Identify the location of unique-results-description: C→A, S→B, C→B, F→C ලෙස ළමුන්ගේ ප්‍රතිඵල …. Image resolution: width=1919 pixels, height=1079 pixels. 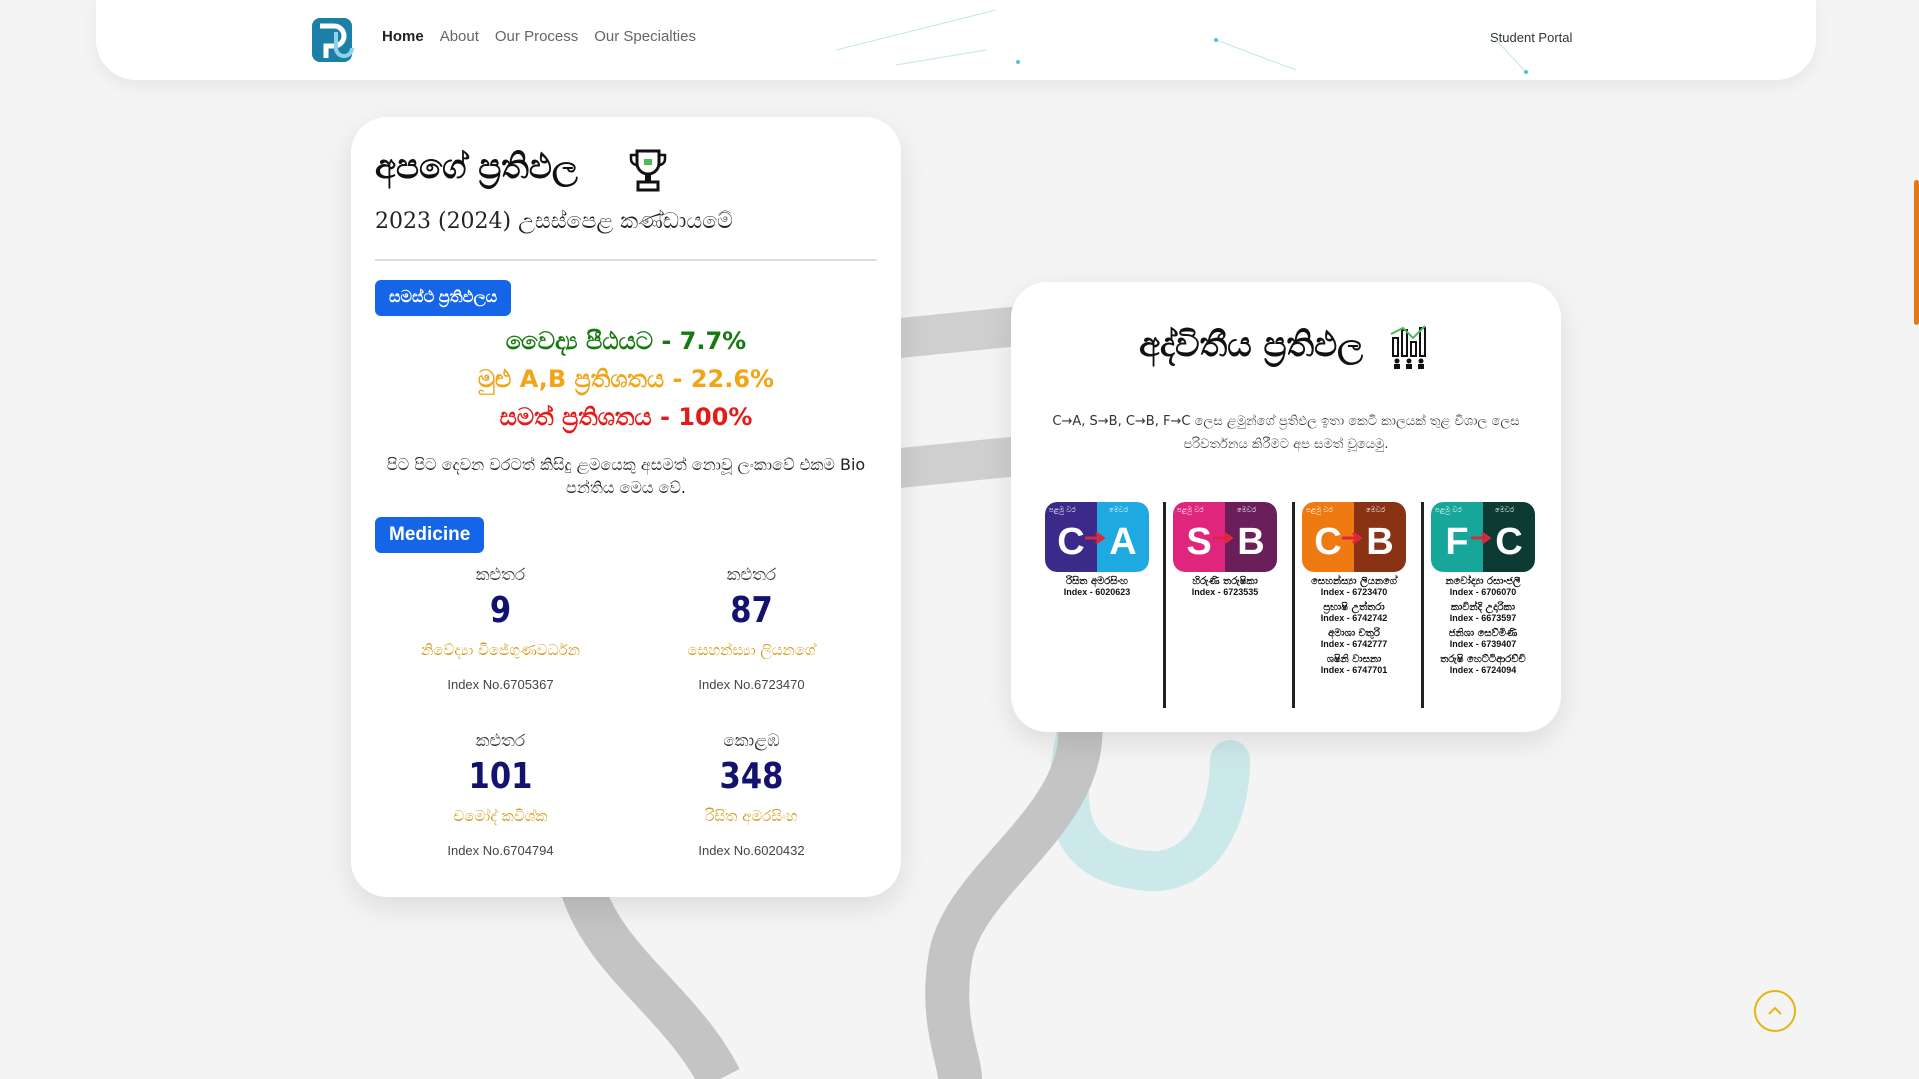
(1286, 433).